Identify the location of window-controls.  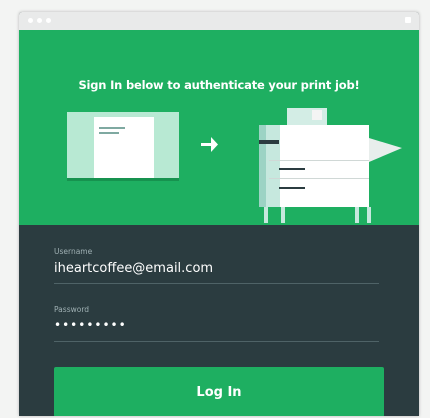
(39, 20).